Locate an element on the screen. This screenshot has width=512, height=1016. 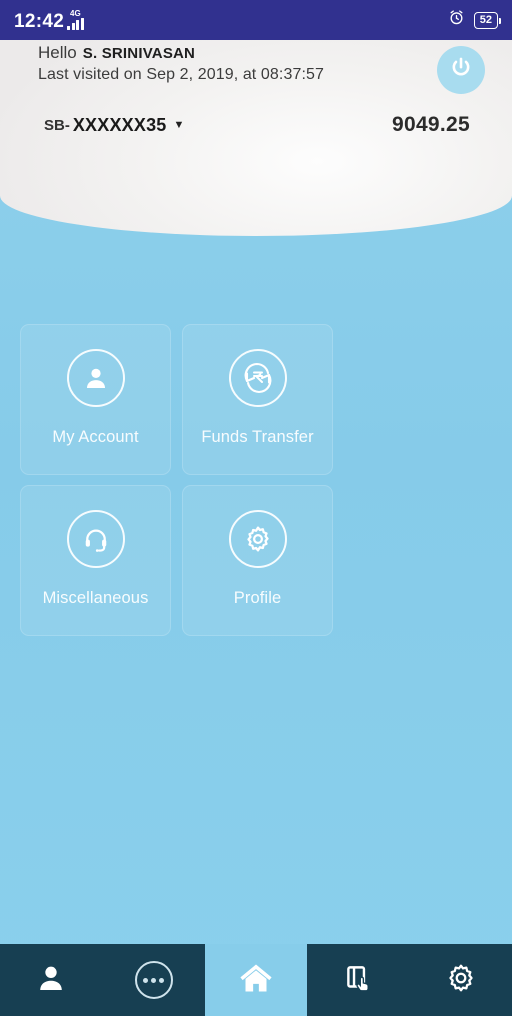
more-dots-icon is located at coordinates (153, 980).